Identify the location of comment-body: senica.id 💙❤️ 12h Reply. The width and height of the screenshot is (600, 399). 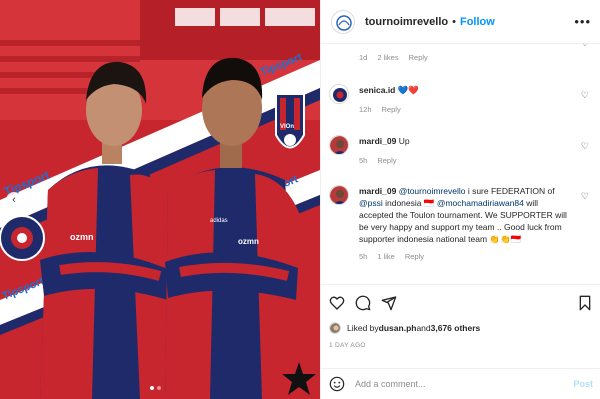
(464, 100).